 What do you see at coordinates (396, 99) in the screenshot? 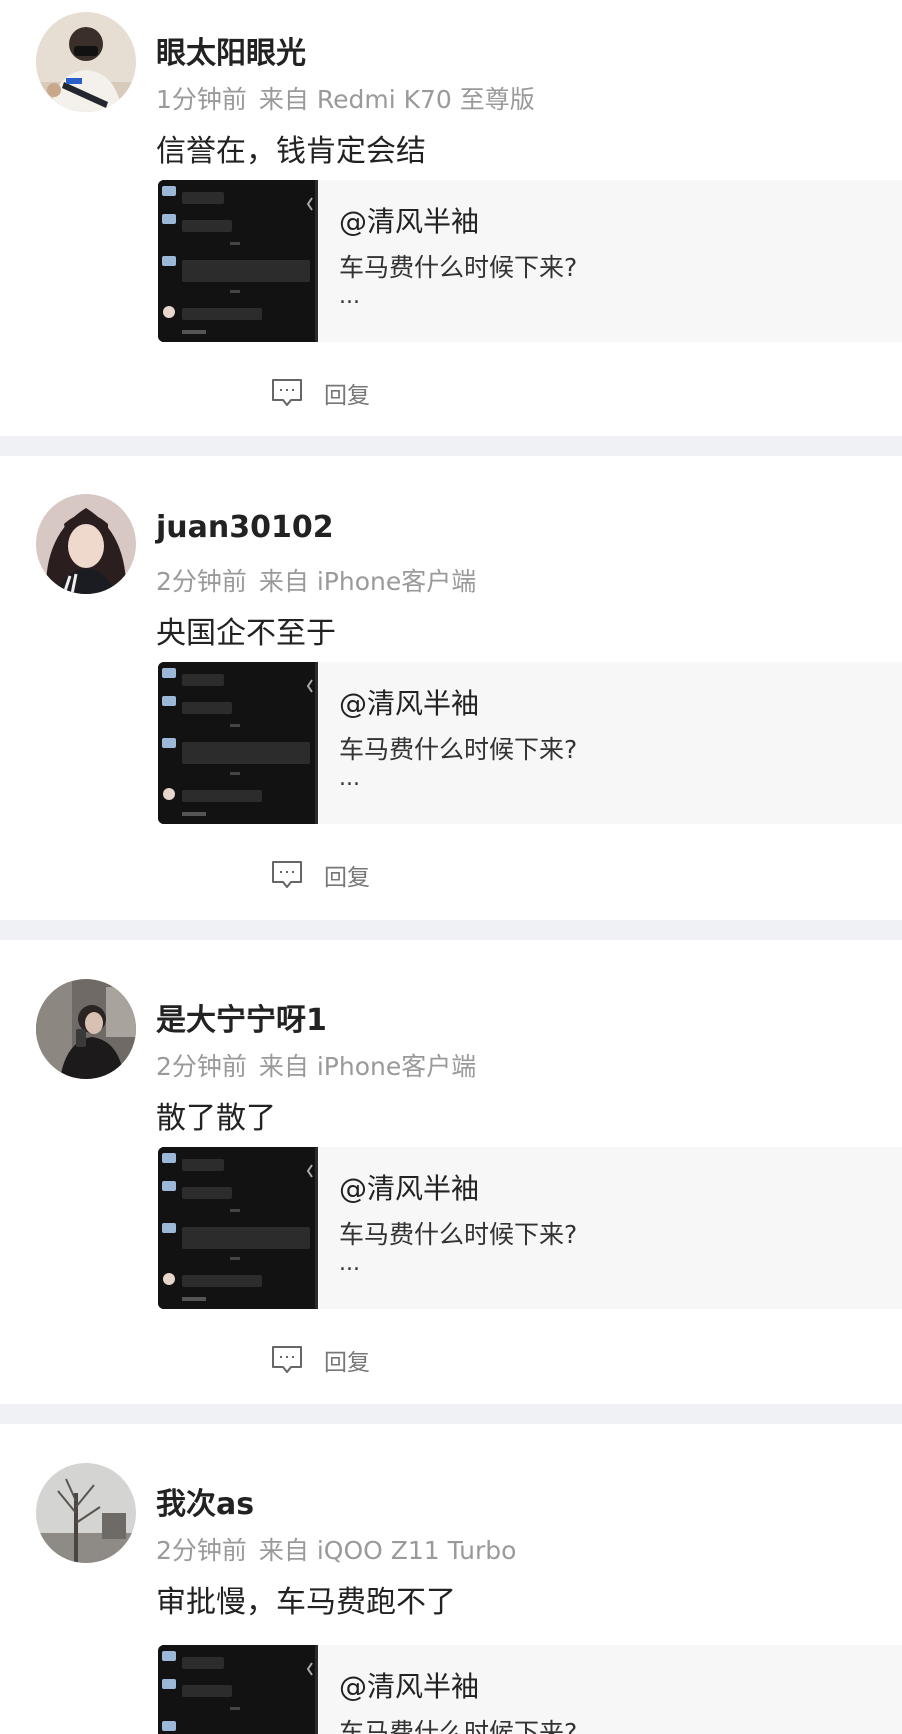
I see `device-source: 来自 Redmi K70 至尊版` at bounding box center [396, 99].